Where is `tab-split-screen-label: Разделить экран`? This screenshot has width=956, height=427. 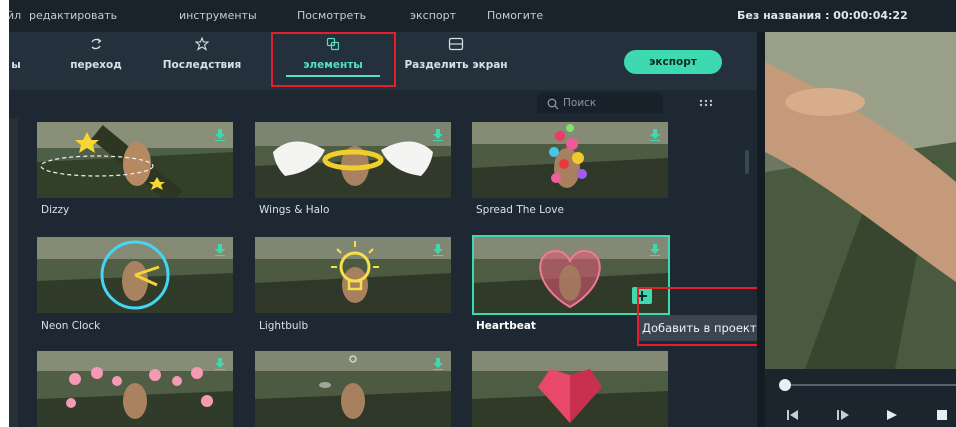
tab-split-screen-label: Разделить экран is located at coordinates (456, 65).